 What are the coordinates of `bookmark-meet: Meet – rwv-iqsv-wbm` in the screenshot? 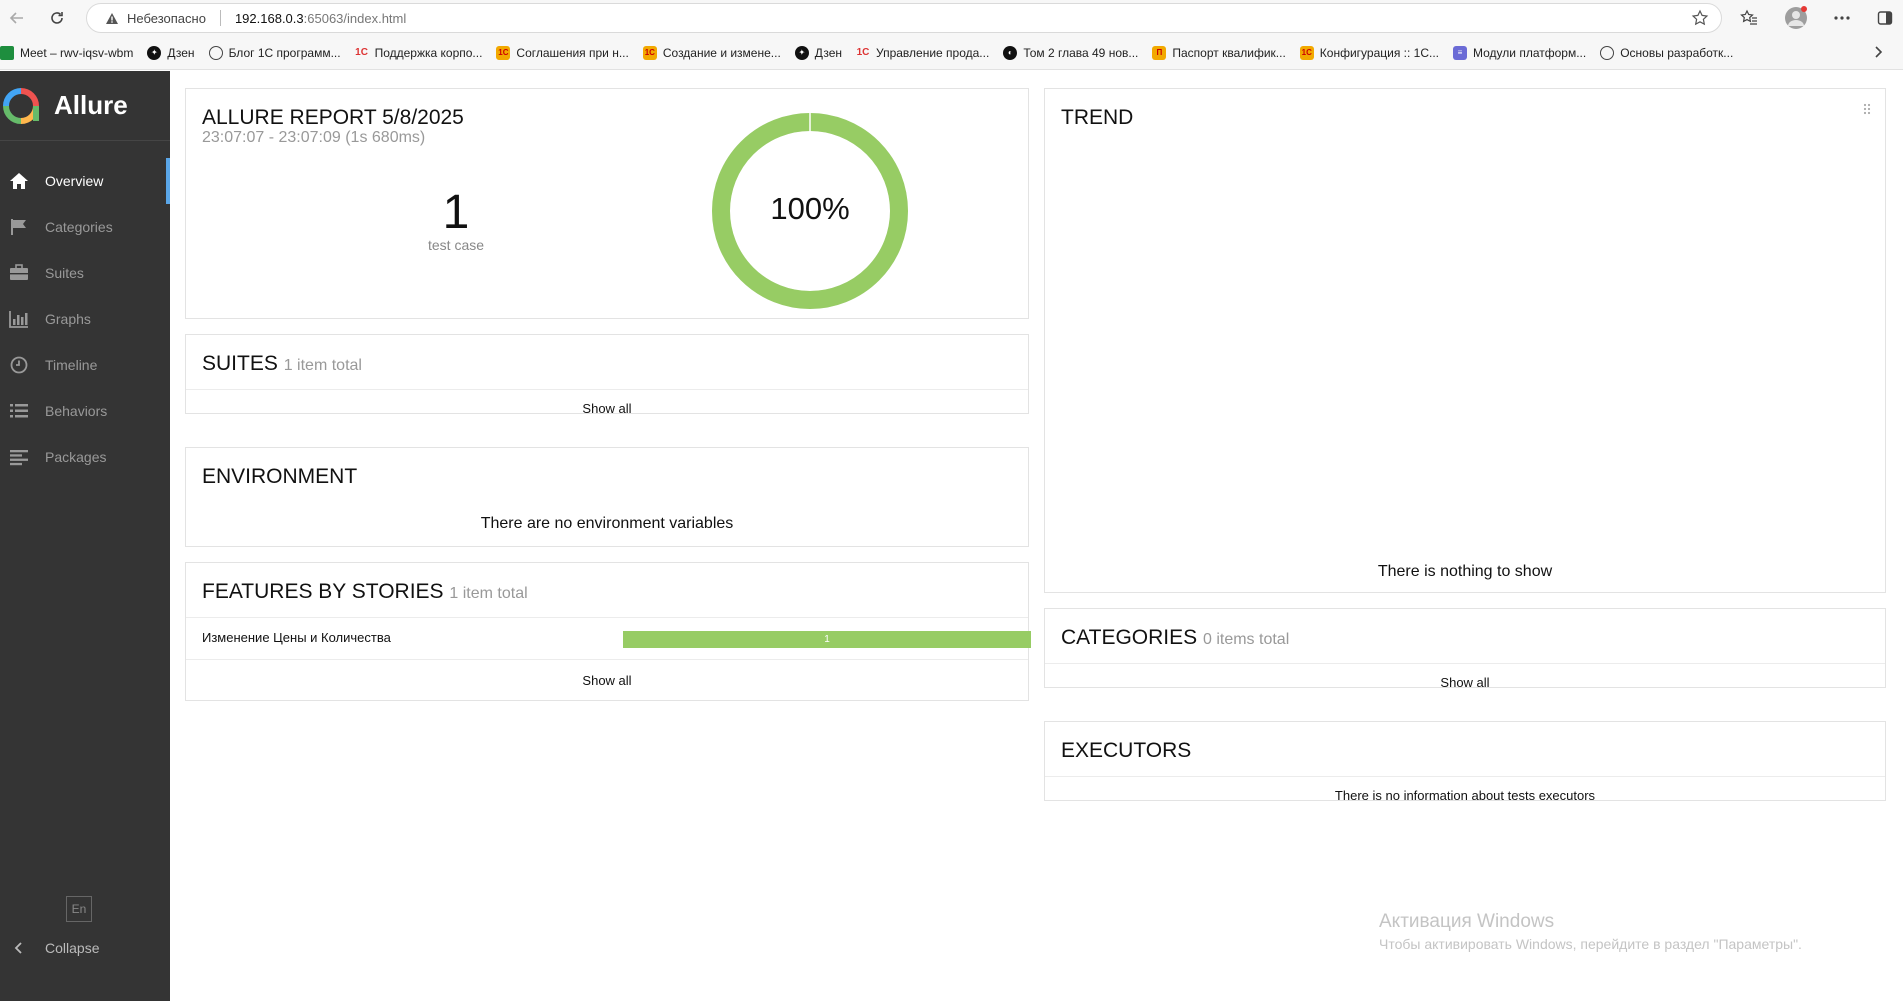 It's located at (66, 52).